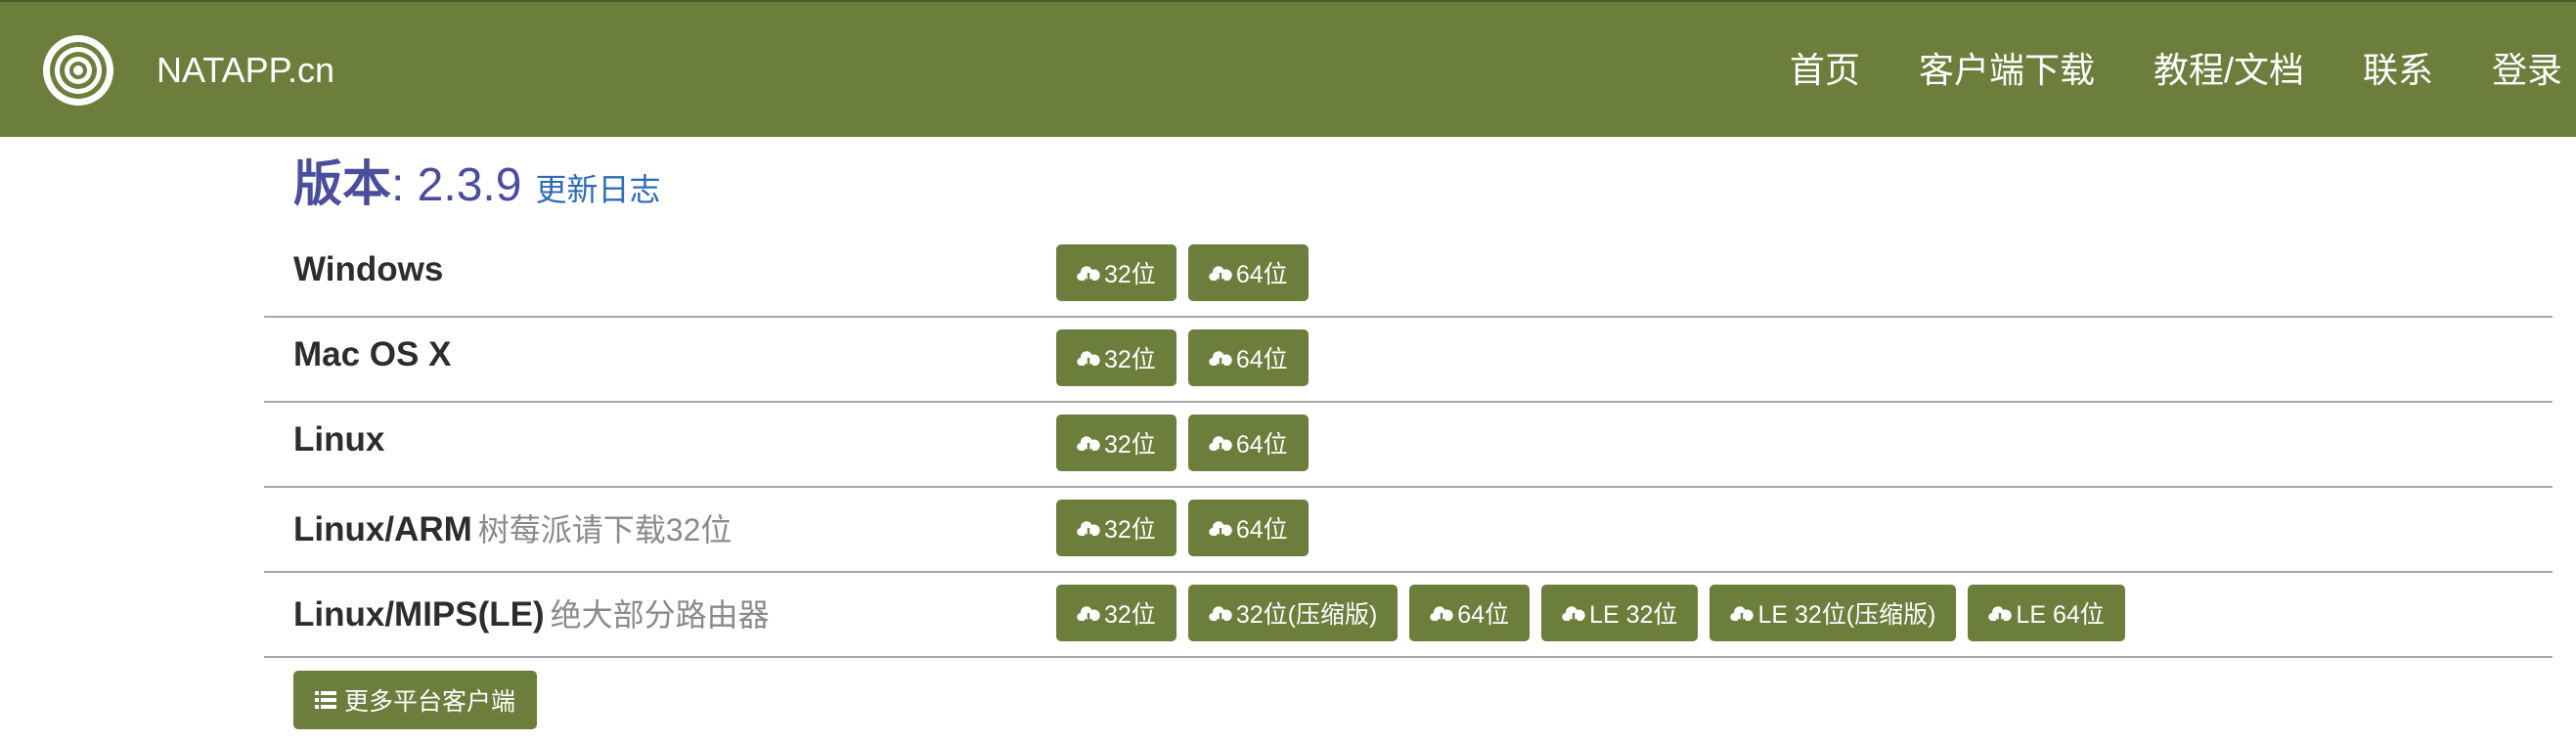 The height and width of the screenshot is (743, 2576). Describe the element at coordinates (2527, 70) in the screenshot. I see `nav-login: 登录` at that location.